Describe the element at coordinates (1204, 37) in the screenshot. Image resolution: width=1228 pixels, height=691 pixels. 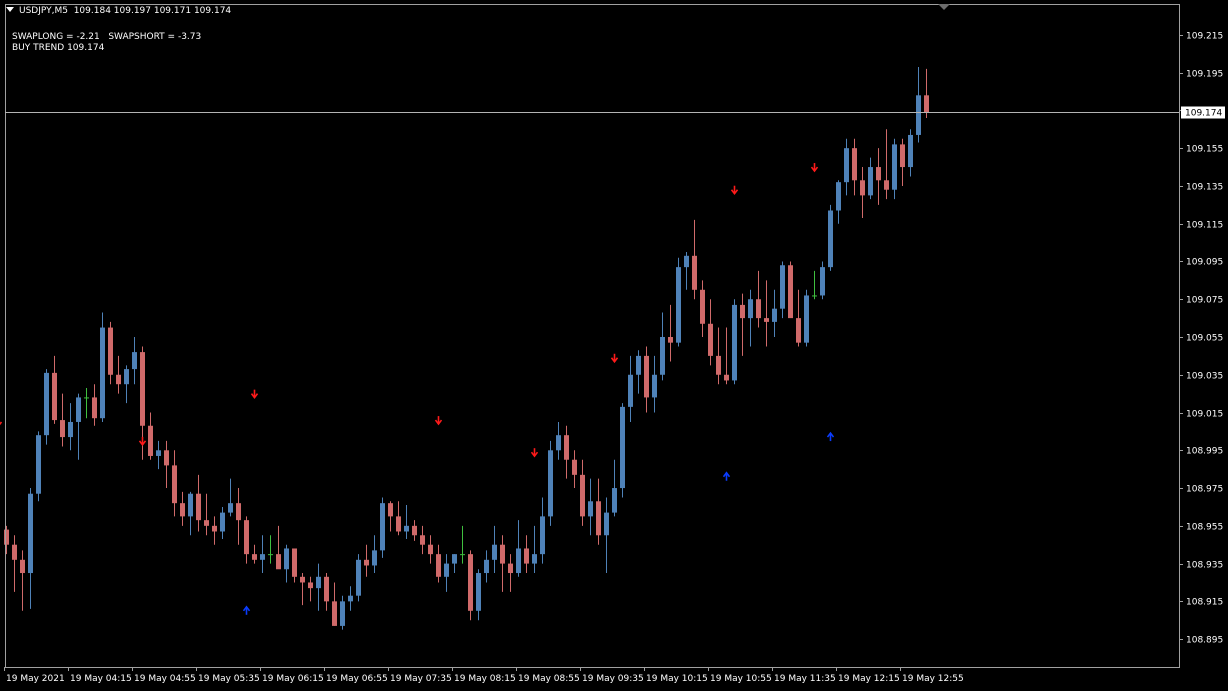
I see `y-tick-label: 109.215` at that location.